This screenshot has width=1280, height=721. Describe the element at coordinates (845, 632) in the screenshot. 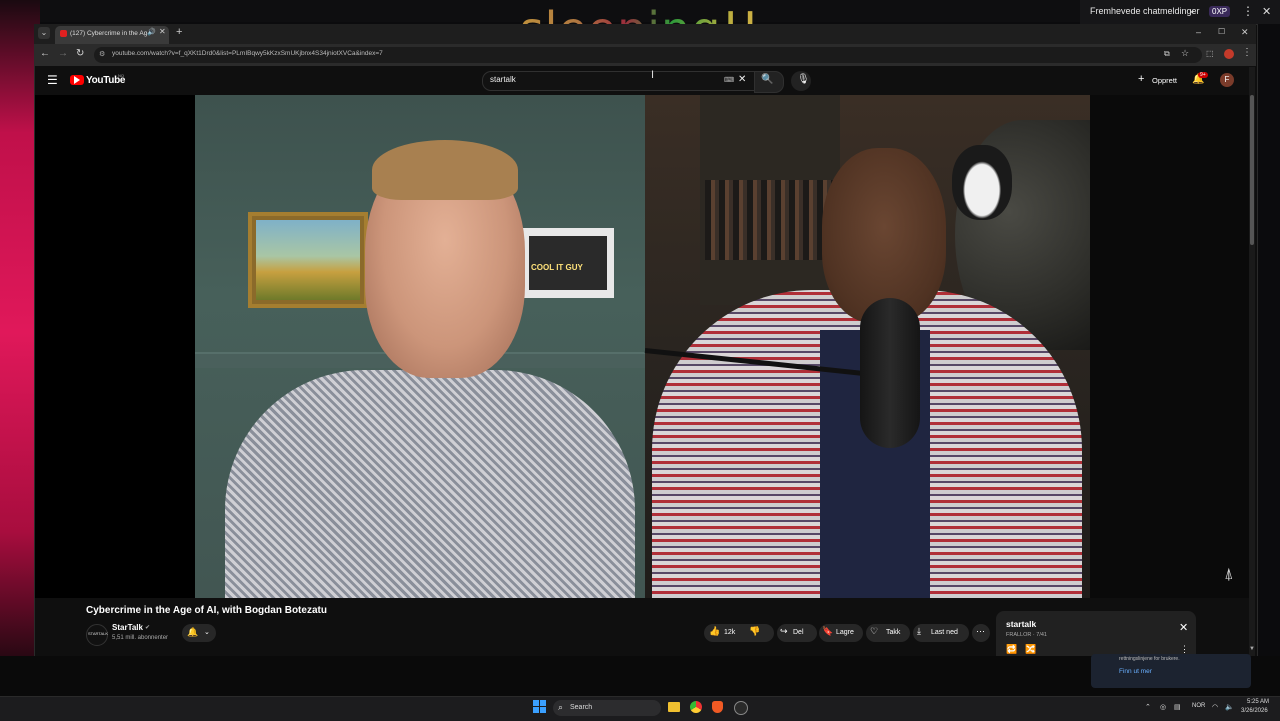

I see `save-label: Lagre` at that location.